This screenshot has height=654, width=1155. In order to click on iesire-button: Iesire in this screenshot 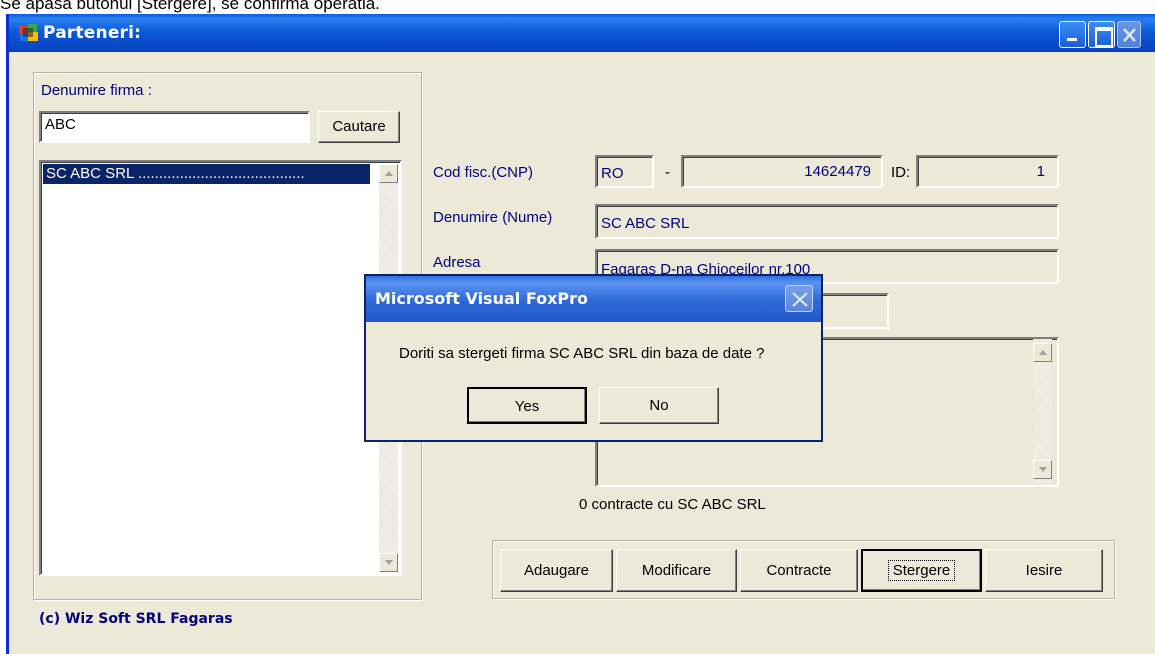, I will do `click(1044, 570)`.